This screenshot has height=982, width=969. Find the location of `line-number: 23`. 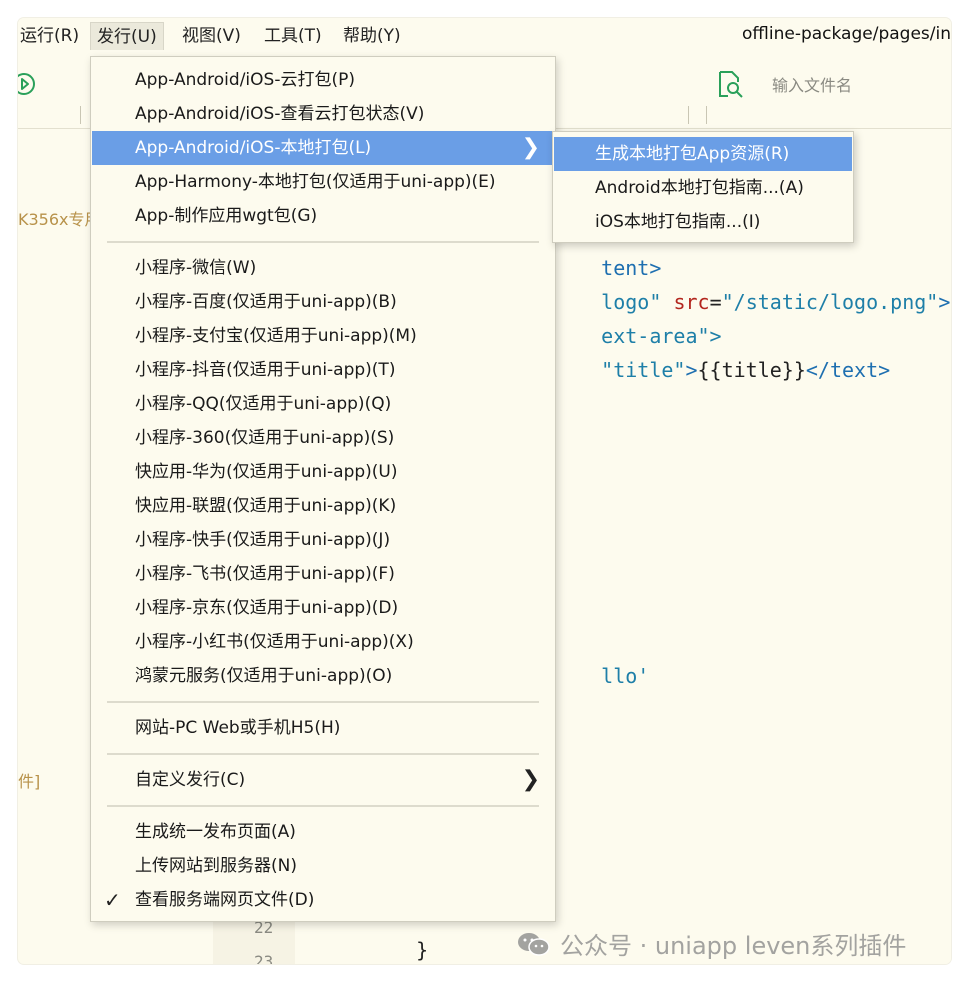

line-number: 23 is located at coordinates (264, 958).